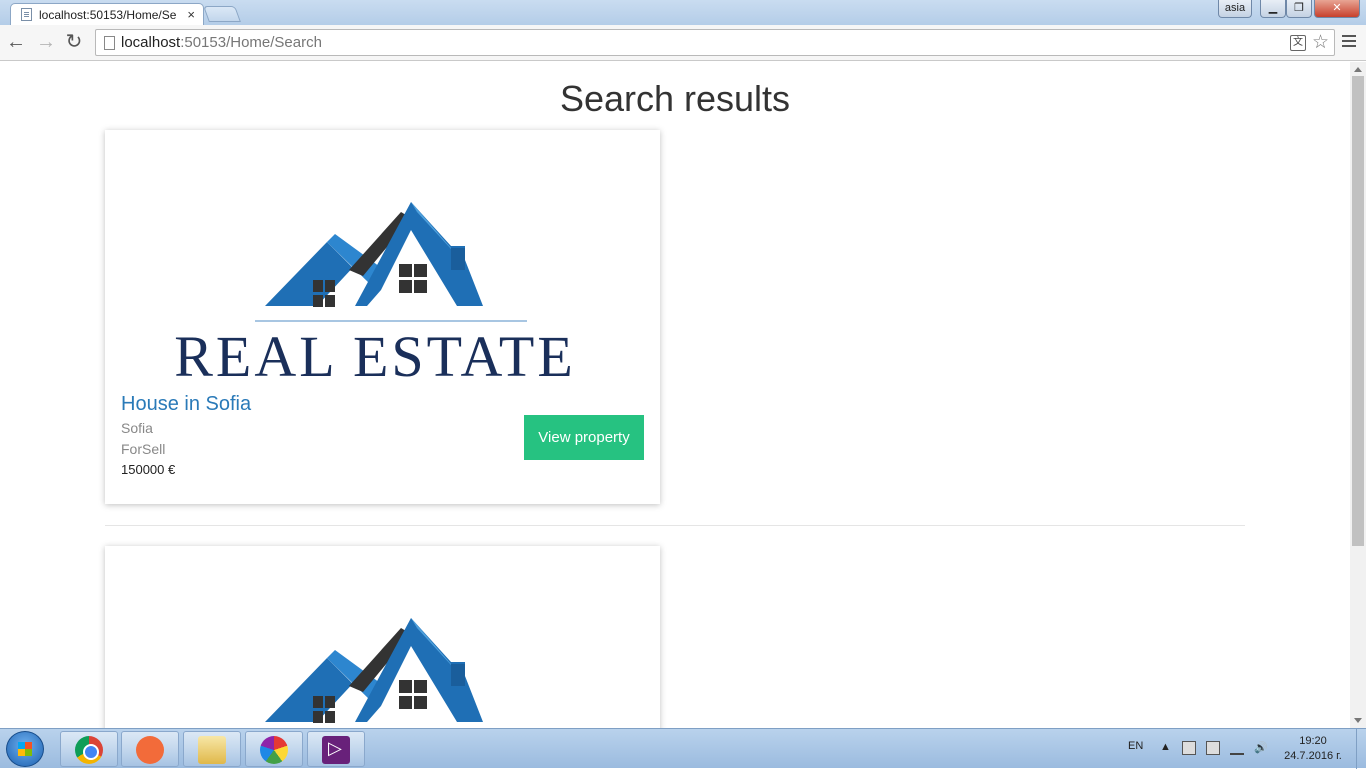  I want to click on browser-toolbar: ← → ↻ localhost:50153/Home/Search 文 ☆, so click(683, 43).